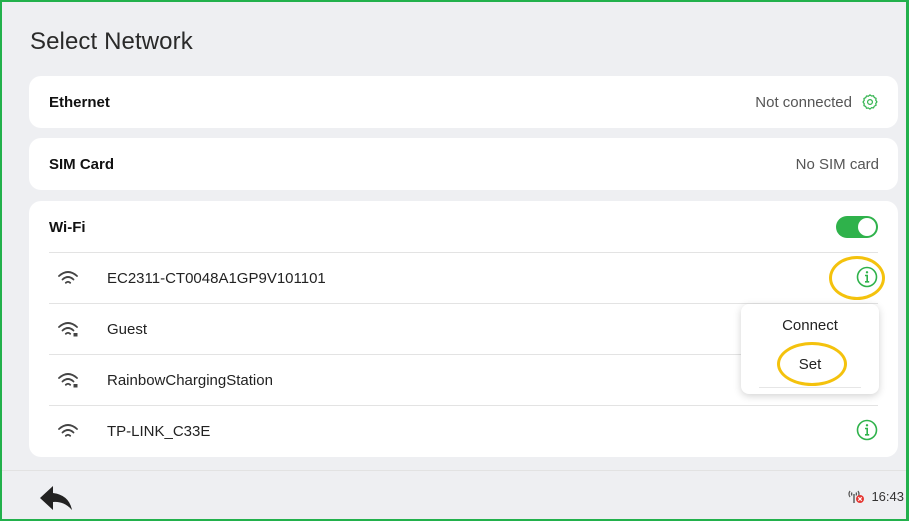  Describe the element at coordinates (857, 278) in the screenshot. I see `info-icon-highlight` at that location.